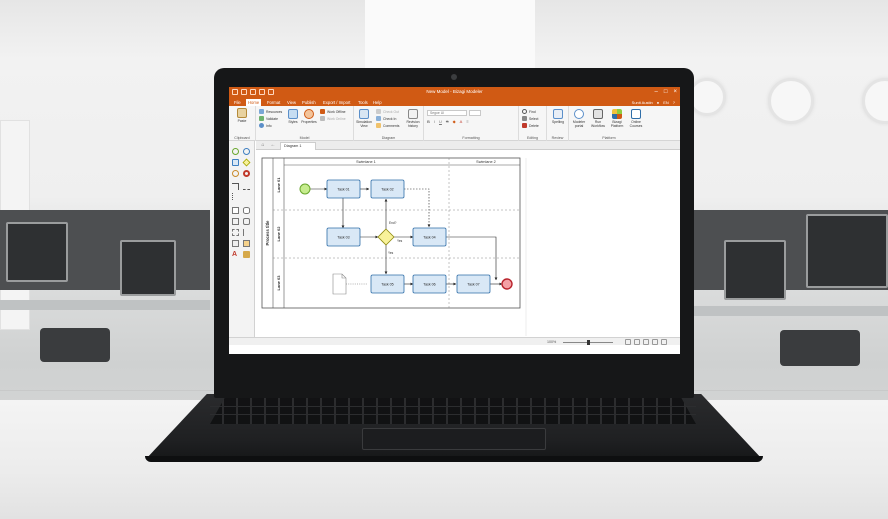  Describe the element at coordinates (363, 102) in the screenshot. I see `menu-tools: Tools` at that location.